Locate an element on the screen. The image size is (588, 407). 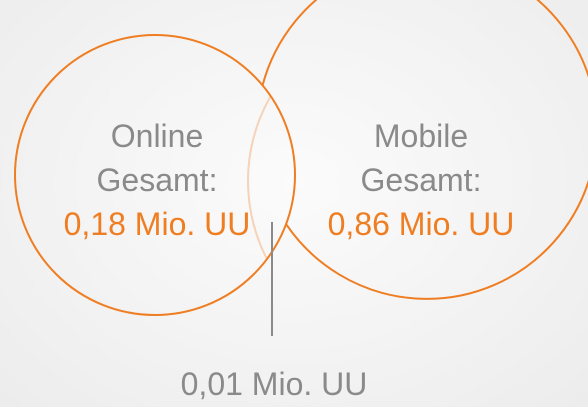
mobile-title-line2: Gesamt: is located at coordinates (421, 180).